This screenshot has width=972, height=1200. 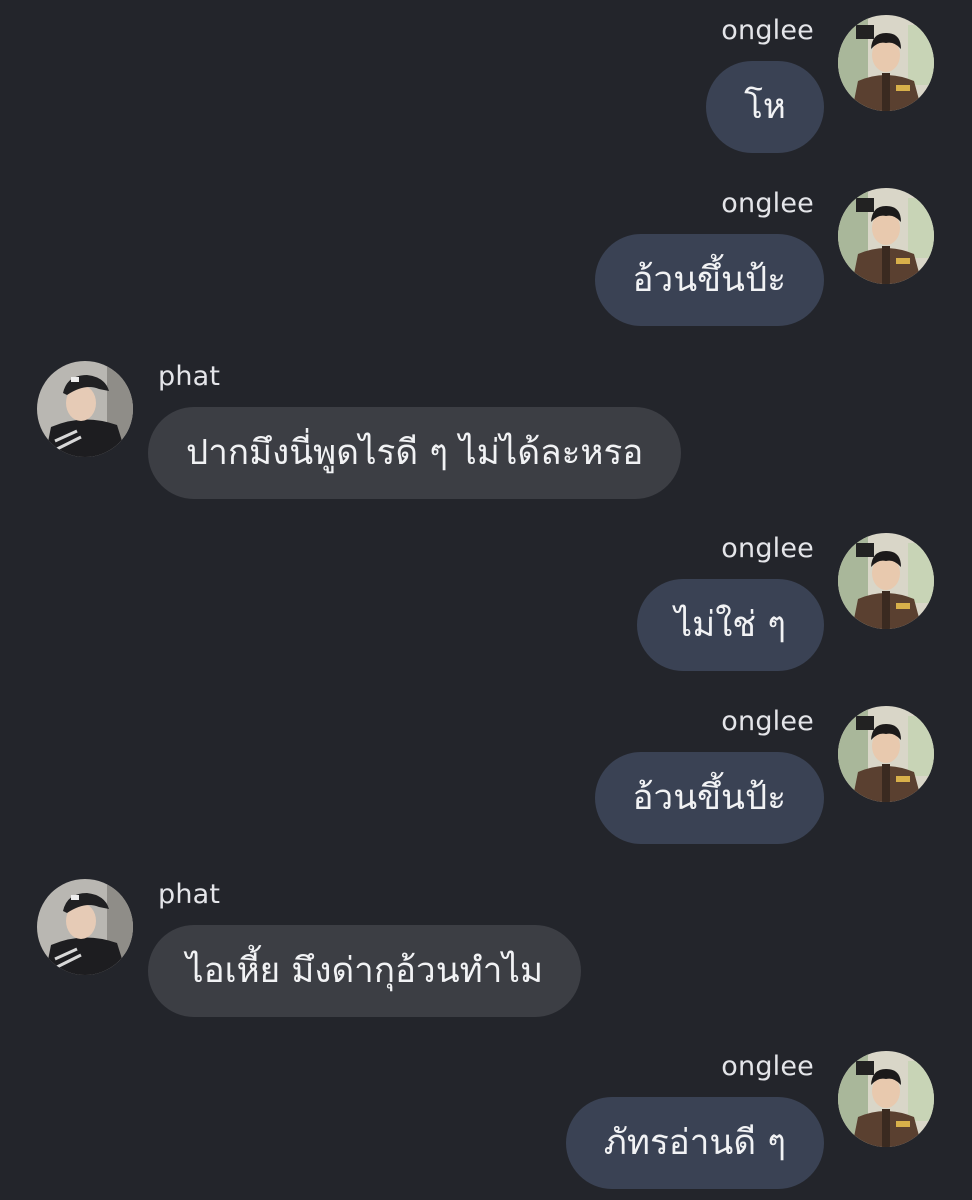 I want to click on message-bubble: ภัทรอ่านดี ๆ, so click(x=694, y=1143).